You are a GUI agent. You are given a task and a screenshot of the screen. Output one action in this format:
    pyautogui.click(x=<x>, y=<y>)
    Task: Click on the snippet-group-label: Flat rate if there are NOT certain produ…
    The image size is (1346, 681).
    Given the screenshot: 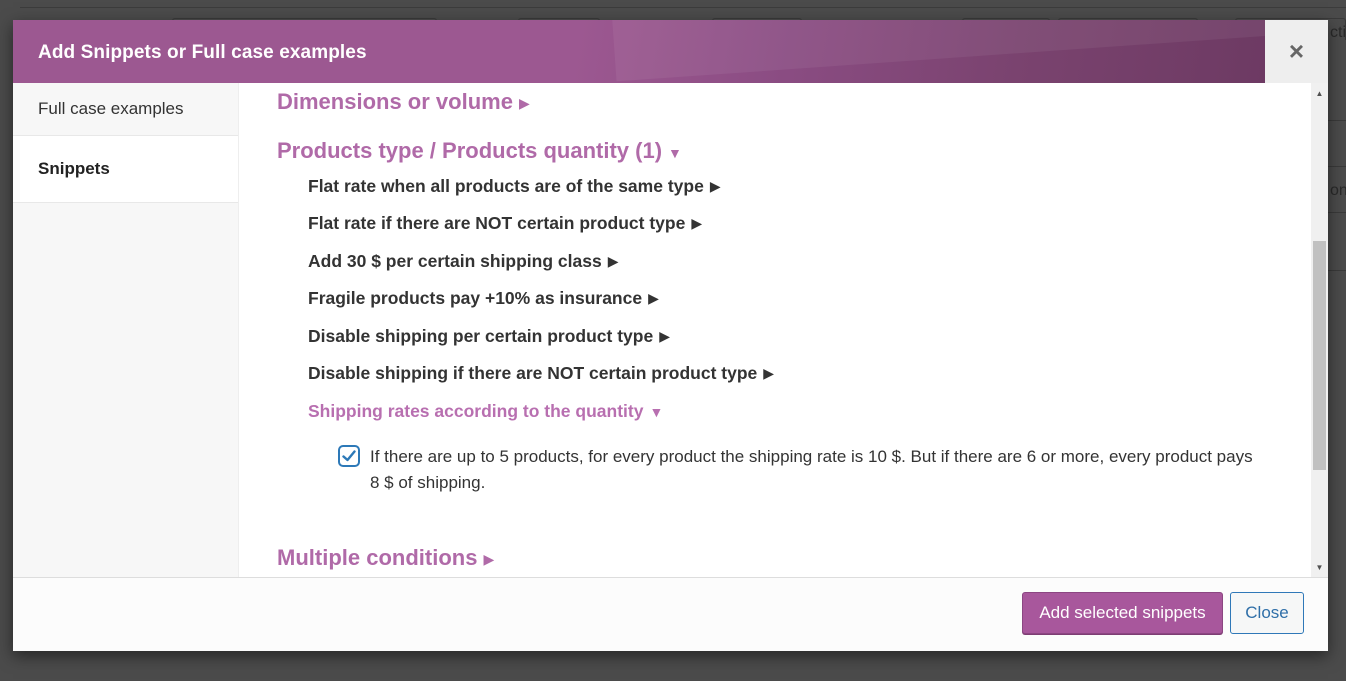 What is the action you would take?
    pyautogui.click(x=497, y=223)
    